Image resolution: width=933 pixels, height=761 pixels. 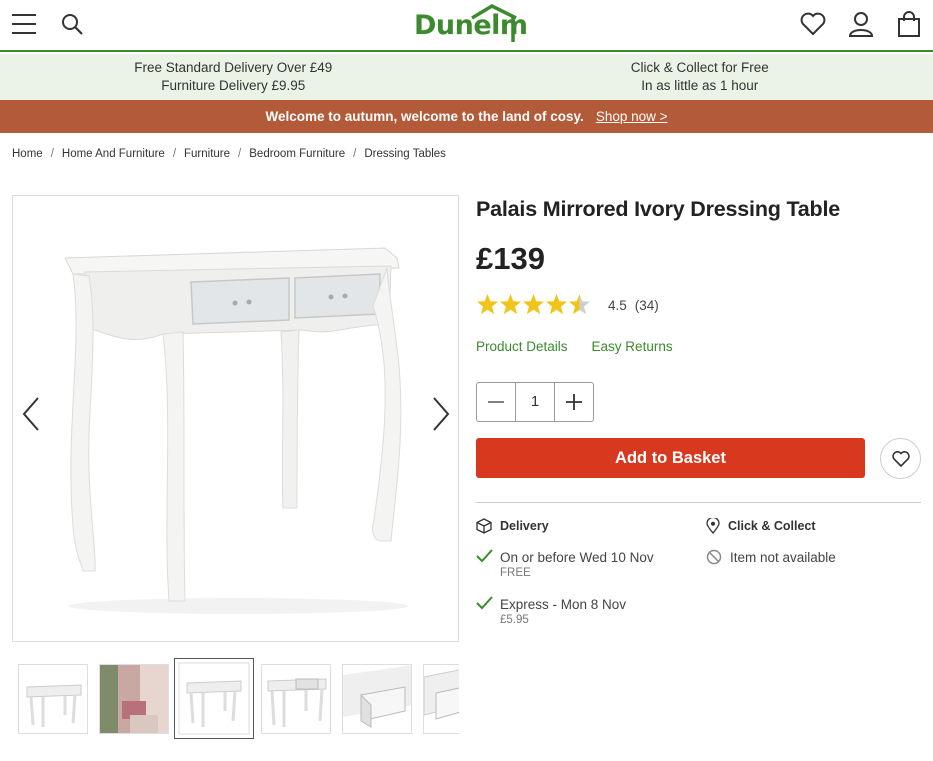 I want to click on delivery-heading-text: Delivery, so click(x=524, y=526).